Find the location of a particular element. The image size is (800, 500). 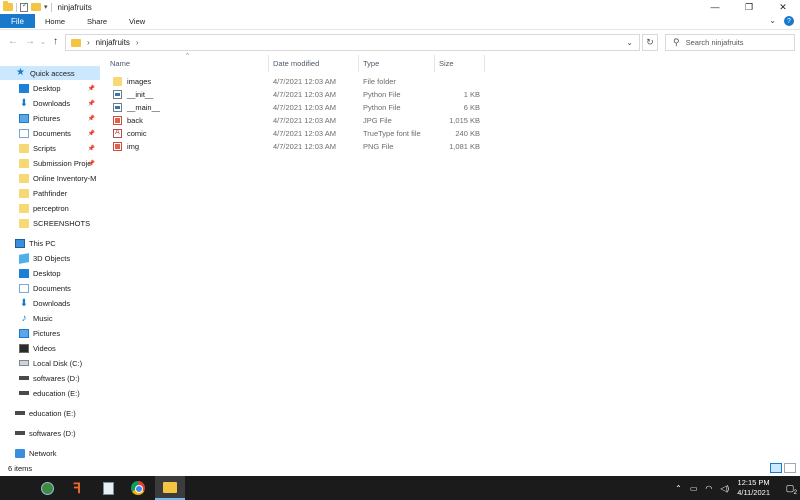

taskbar-app-browser is located at coordinates (47, 488).